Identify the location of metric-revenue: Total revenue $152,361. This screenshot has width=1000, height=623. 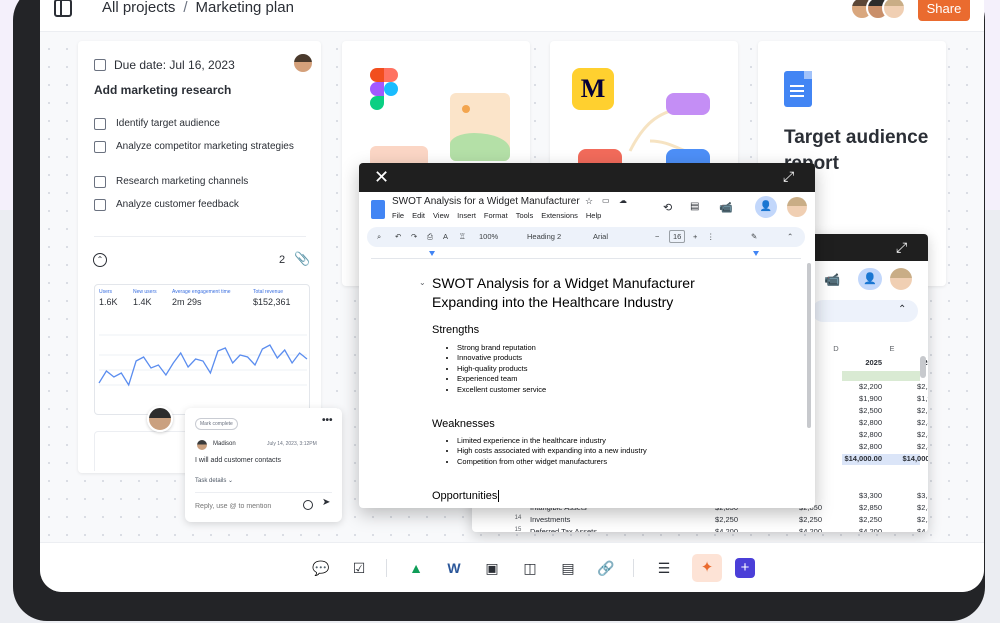
(272, 298).